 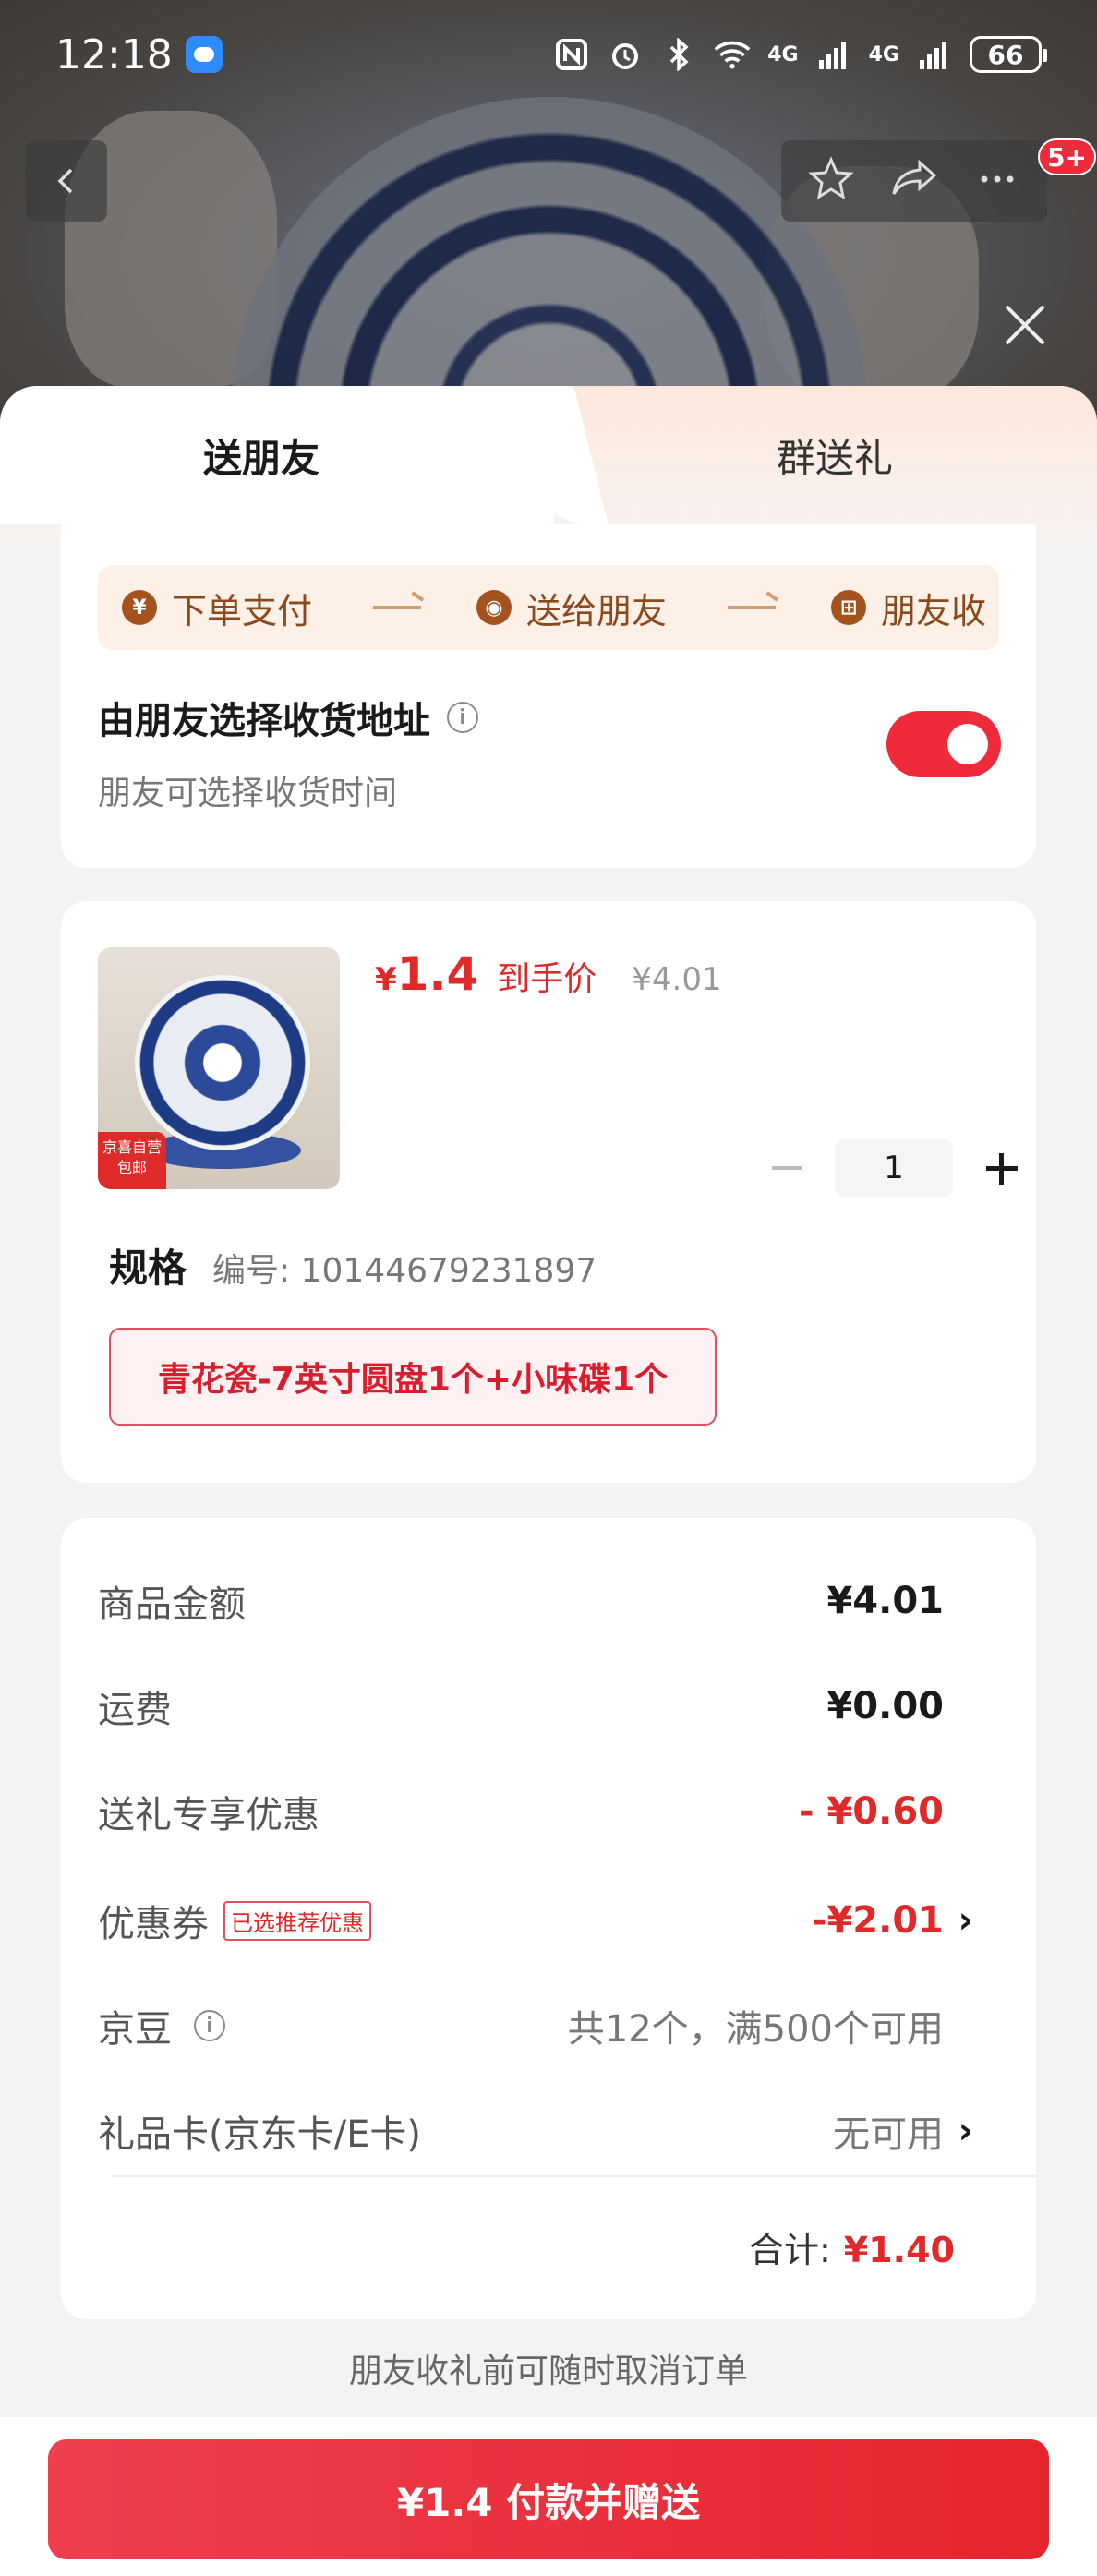 What do you see at coordinates (548, 2368) in the screenshot?
I see `cancel-note: 朋友收礼前可随时取消订单` at bounding box center [548, 2368].